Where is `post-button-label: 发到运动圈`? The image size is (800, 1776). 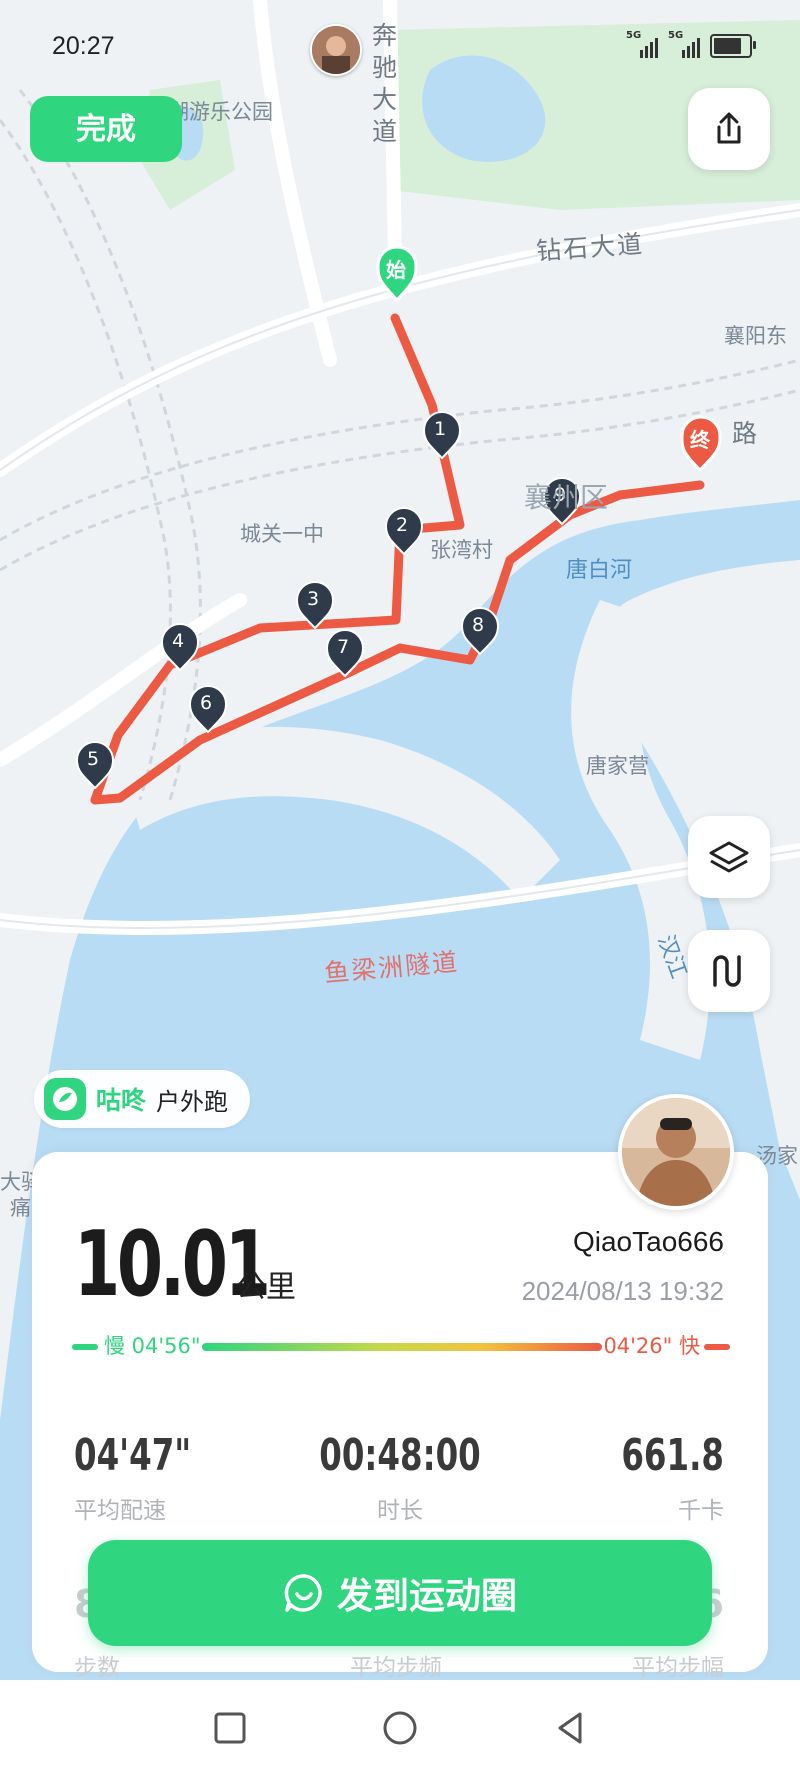 post-button-label: 发到运动圈 is located at coordinates (426, 1596).